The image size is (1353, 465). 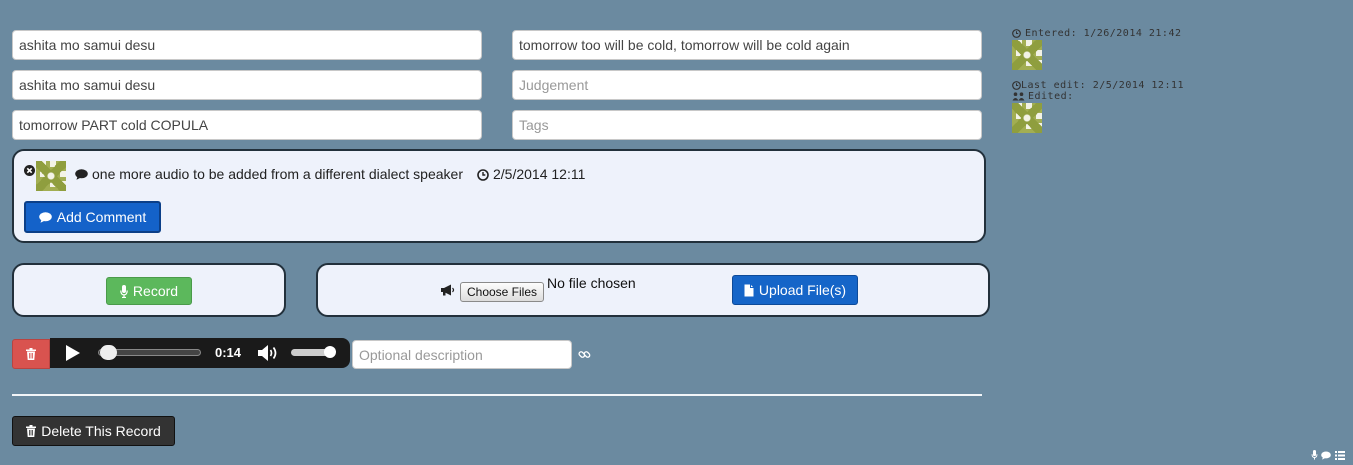 I want to click on delete-record-button: Delete This Record, so click(x=93, y=431).